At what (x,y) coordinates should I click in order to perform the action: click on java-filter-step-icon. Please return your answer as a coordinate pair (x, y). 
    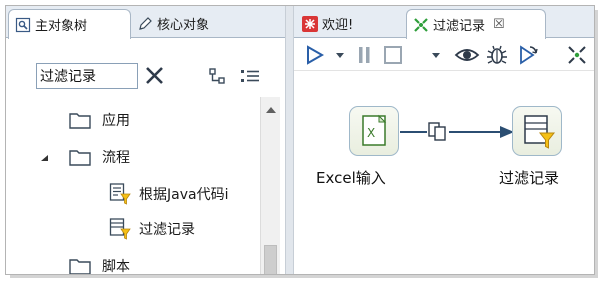
    Looking at the image, I should click on (120, 194).